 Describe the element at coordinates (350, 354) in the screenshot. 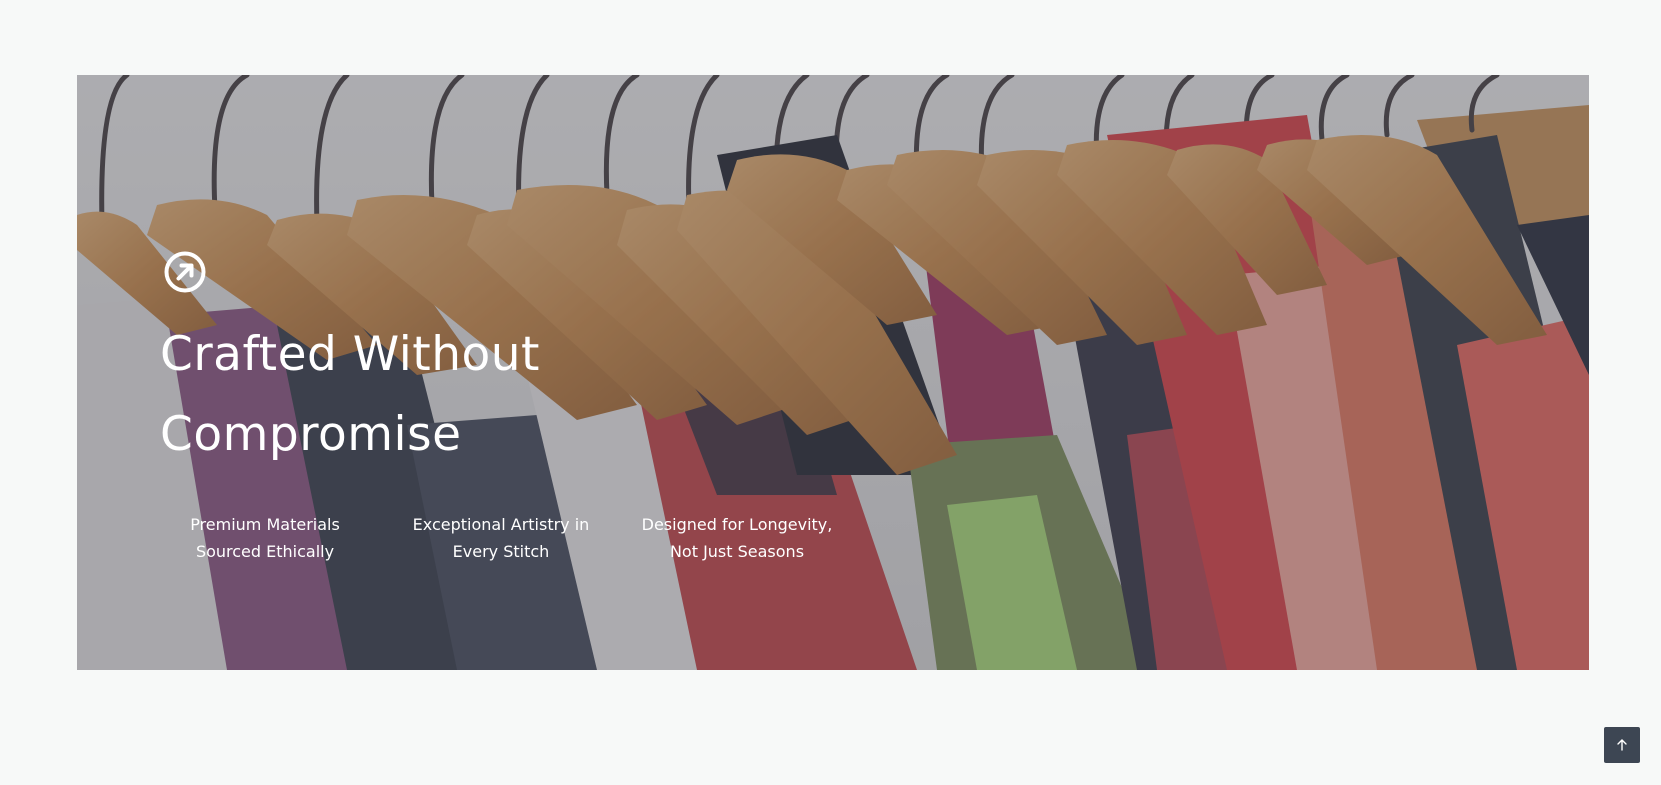

I see `hero-title-line-1: Crafted Without` at that location.